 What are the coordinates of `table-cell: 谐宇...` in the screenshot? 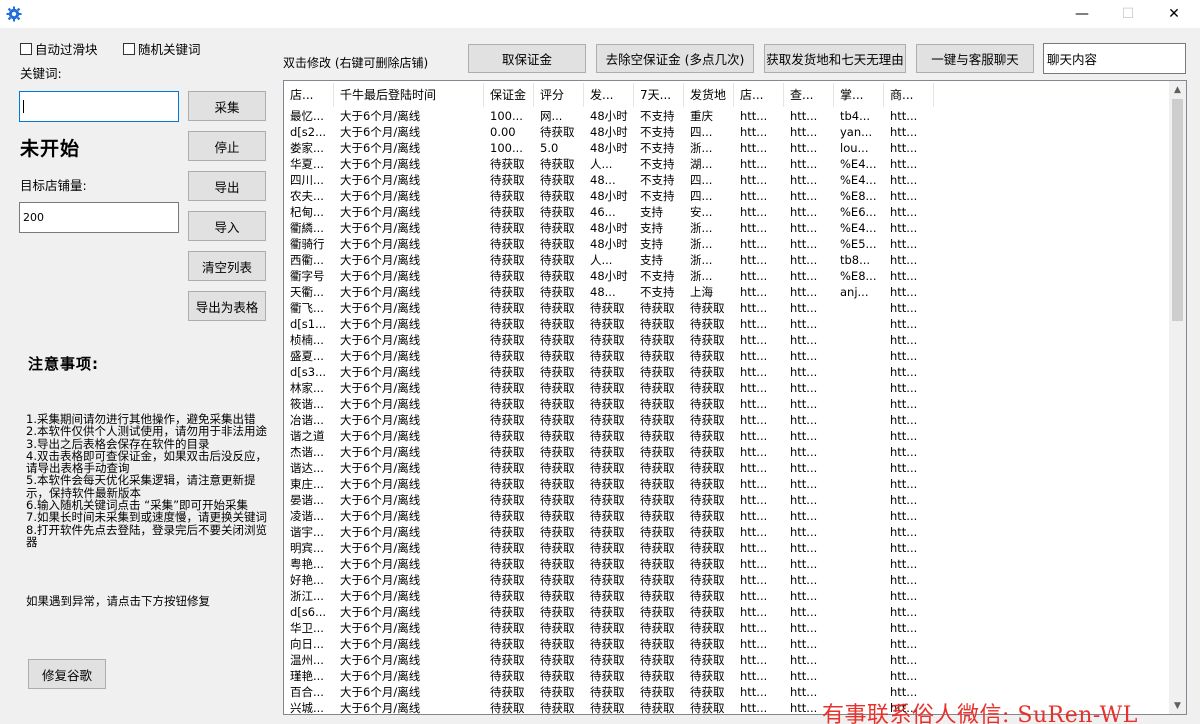 It's located at (309, 532).